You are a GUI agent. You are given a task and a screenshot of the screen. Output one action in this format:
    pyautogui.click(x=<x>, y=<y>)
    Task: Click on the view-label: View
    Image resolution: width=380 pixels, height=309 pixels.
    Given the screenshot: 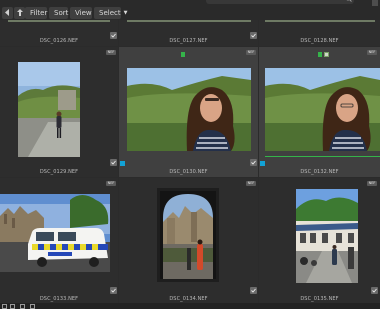 What is the action you would take?
    pyautogui.click(x=83, y=13)
    